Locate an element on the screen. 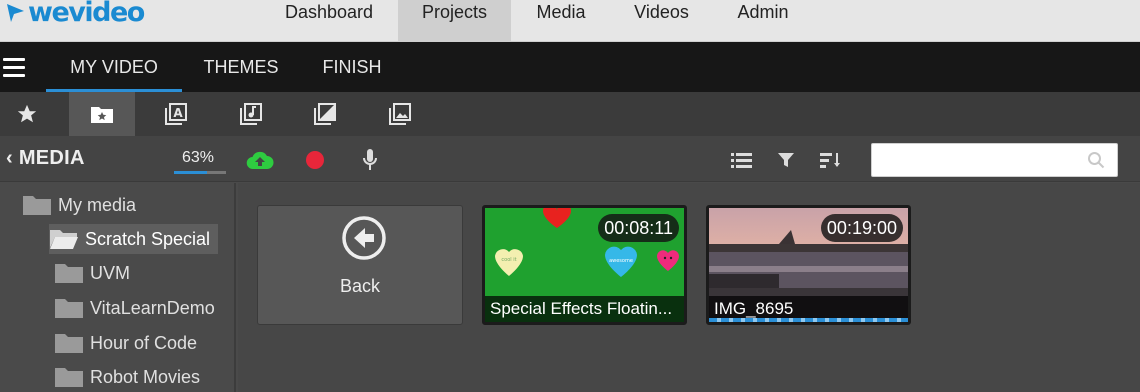 Image resolution: width=1140 pixels, height=392 pixels. nav-dashboard: Dashboard is located at coordinates (329, 21).